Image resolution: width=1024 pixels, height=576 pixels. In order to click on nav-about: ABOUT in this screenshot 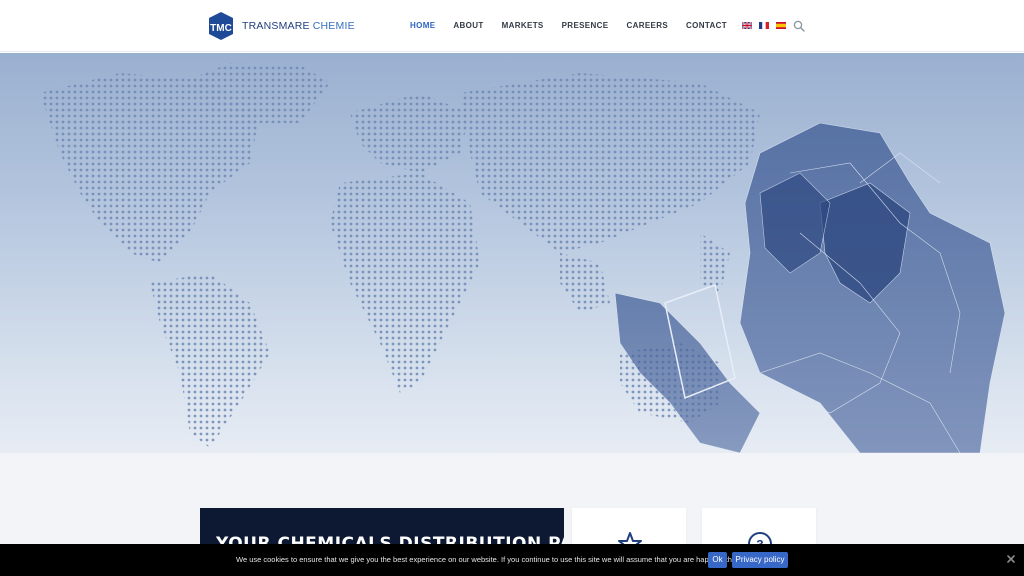, I will do `click(468, 25)`.